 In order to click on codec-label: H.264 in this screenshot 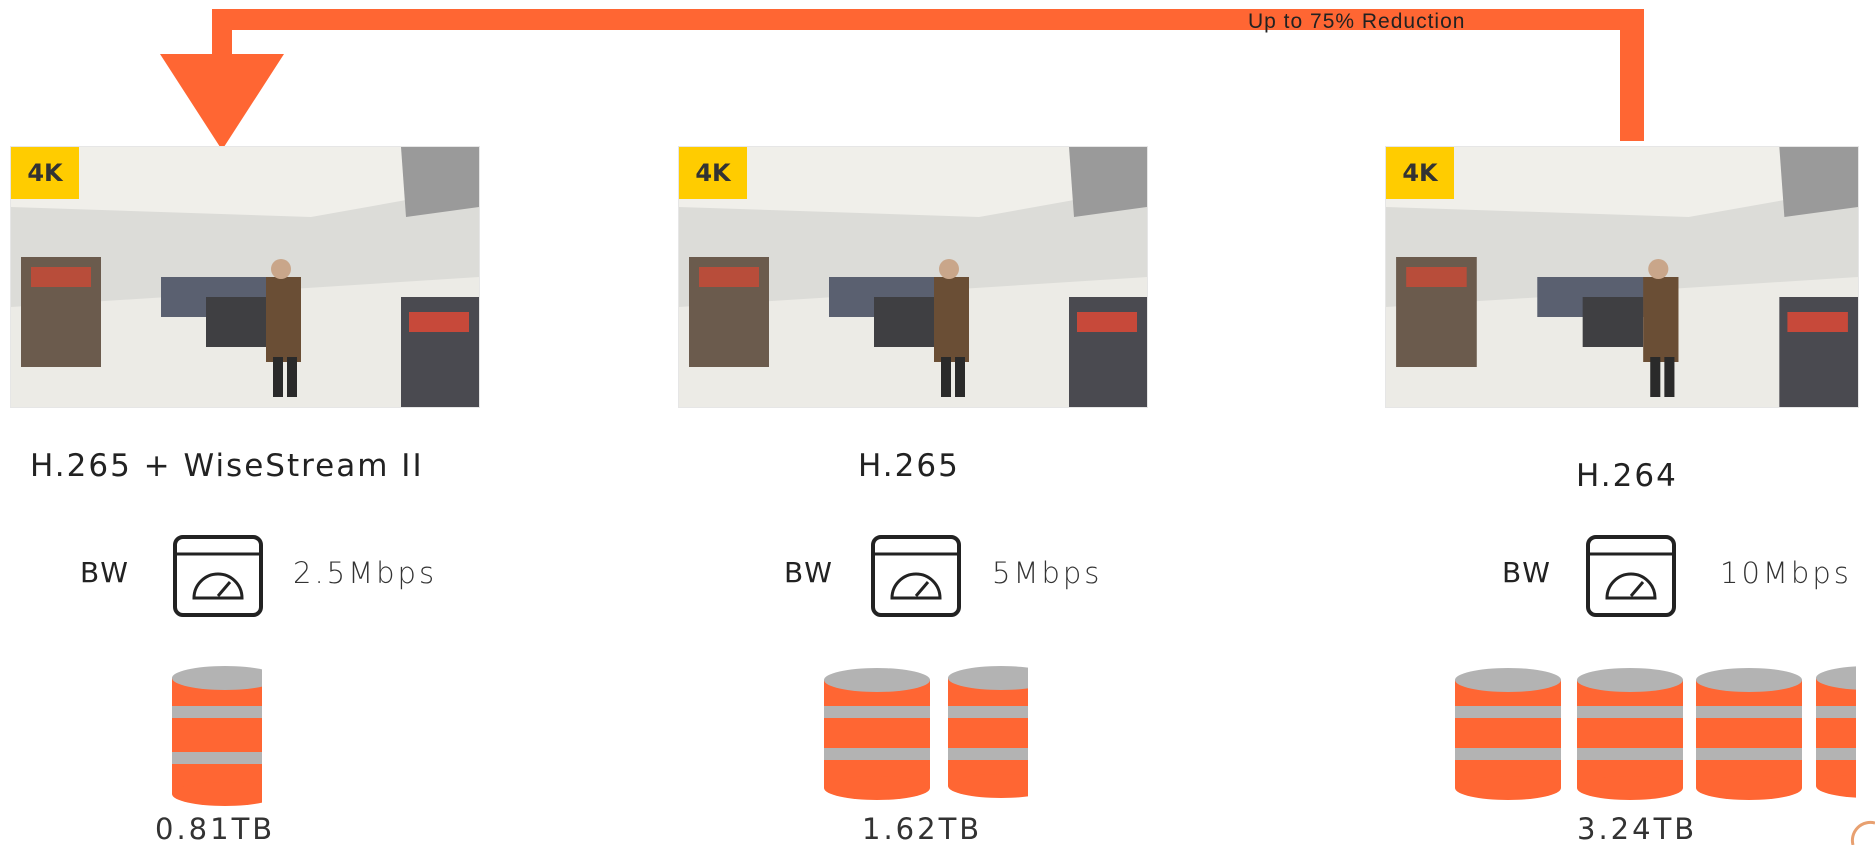, I will do `click(1627, 476)`.